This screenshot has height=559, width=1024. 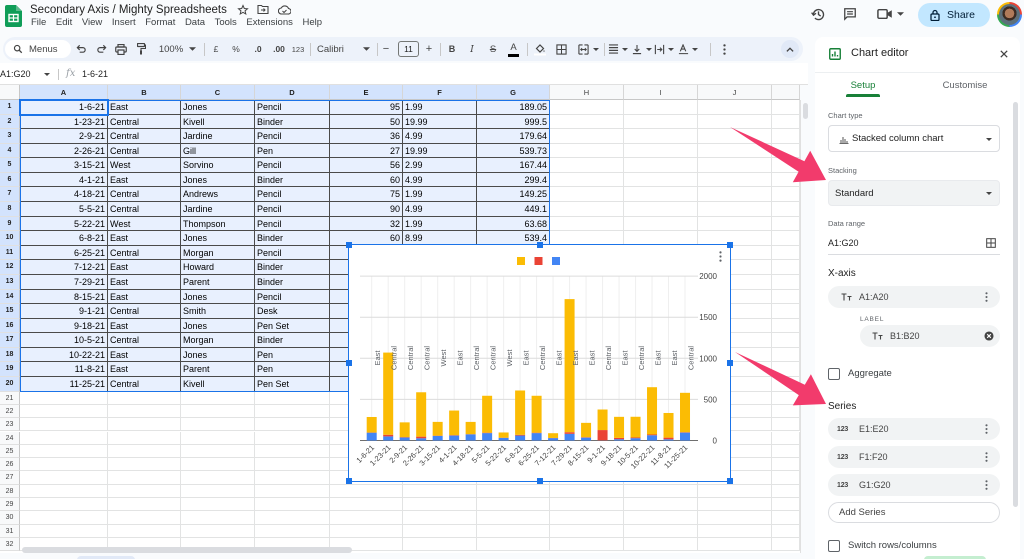 I want to click on cell-g1: 189.05, so click(x=513, y=107).